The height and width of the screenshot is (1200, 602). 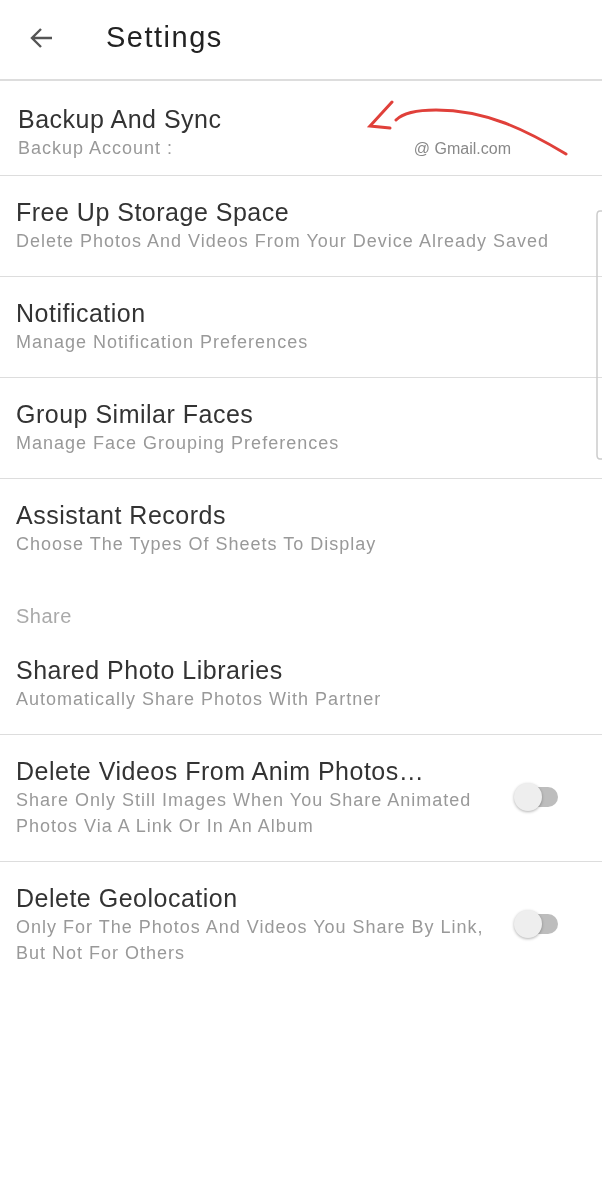 What do you see at coordinates (301, 128) in the screenshot?
I see `settings-item: Backup And Sync Backup Account : @ Gmail.com` at bounding box center [301, 128].